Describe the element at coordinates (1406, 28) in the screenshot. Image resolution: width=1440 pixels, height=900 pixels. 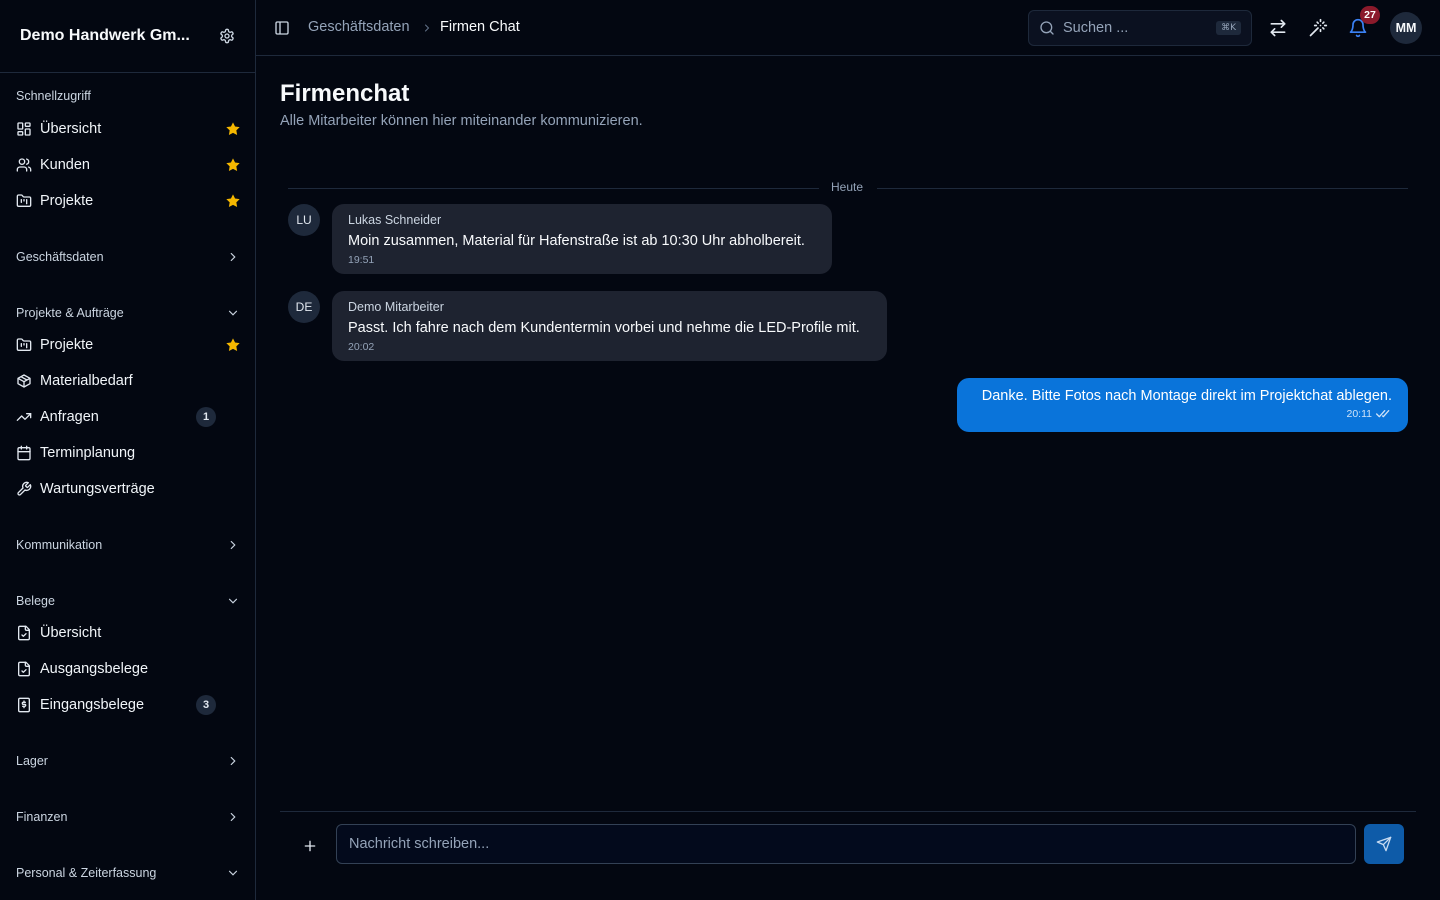
I see `user-avatar: MM` at that location.